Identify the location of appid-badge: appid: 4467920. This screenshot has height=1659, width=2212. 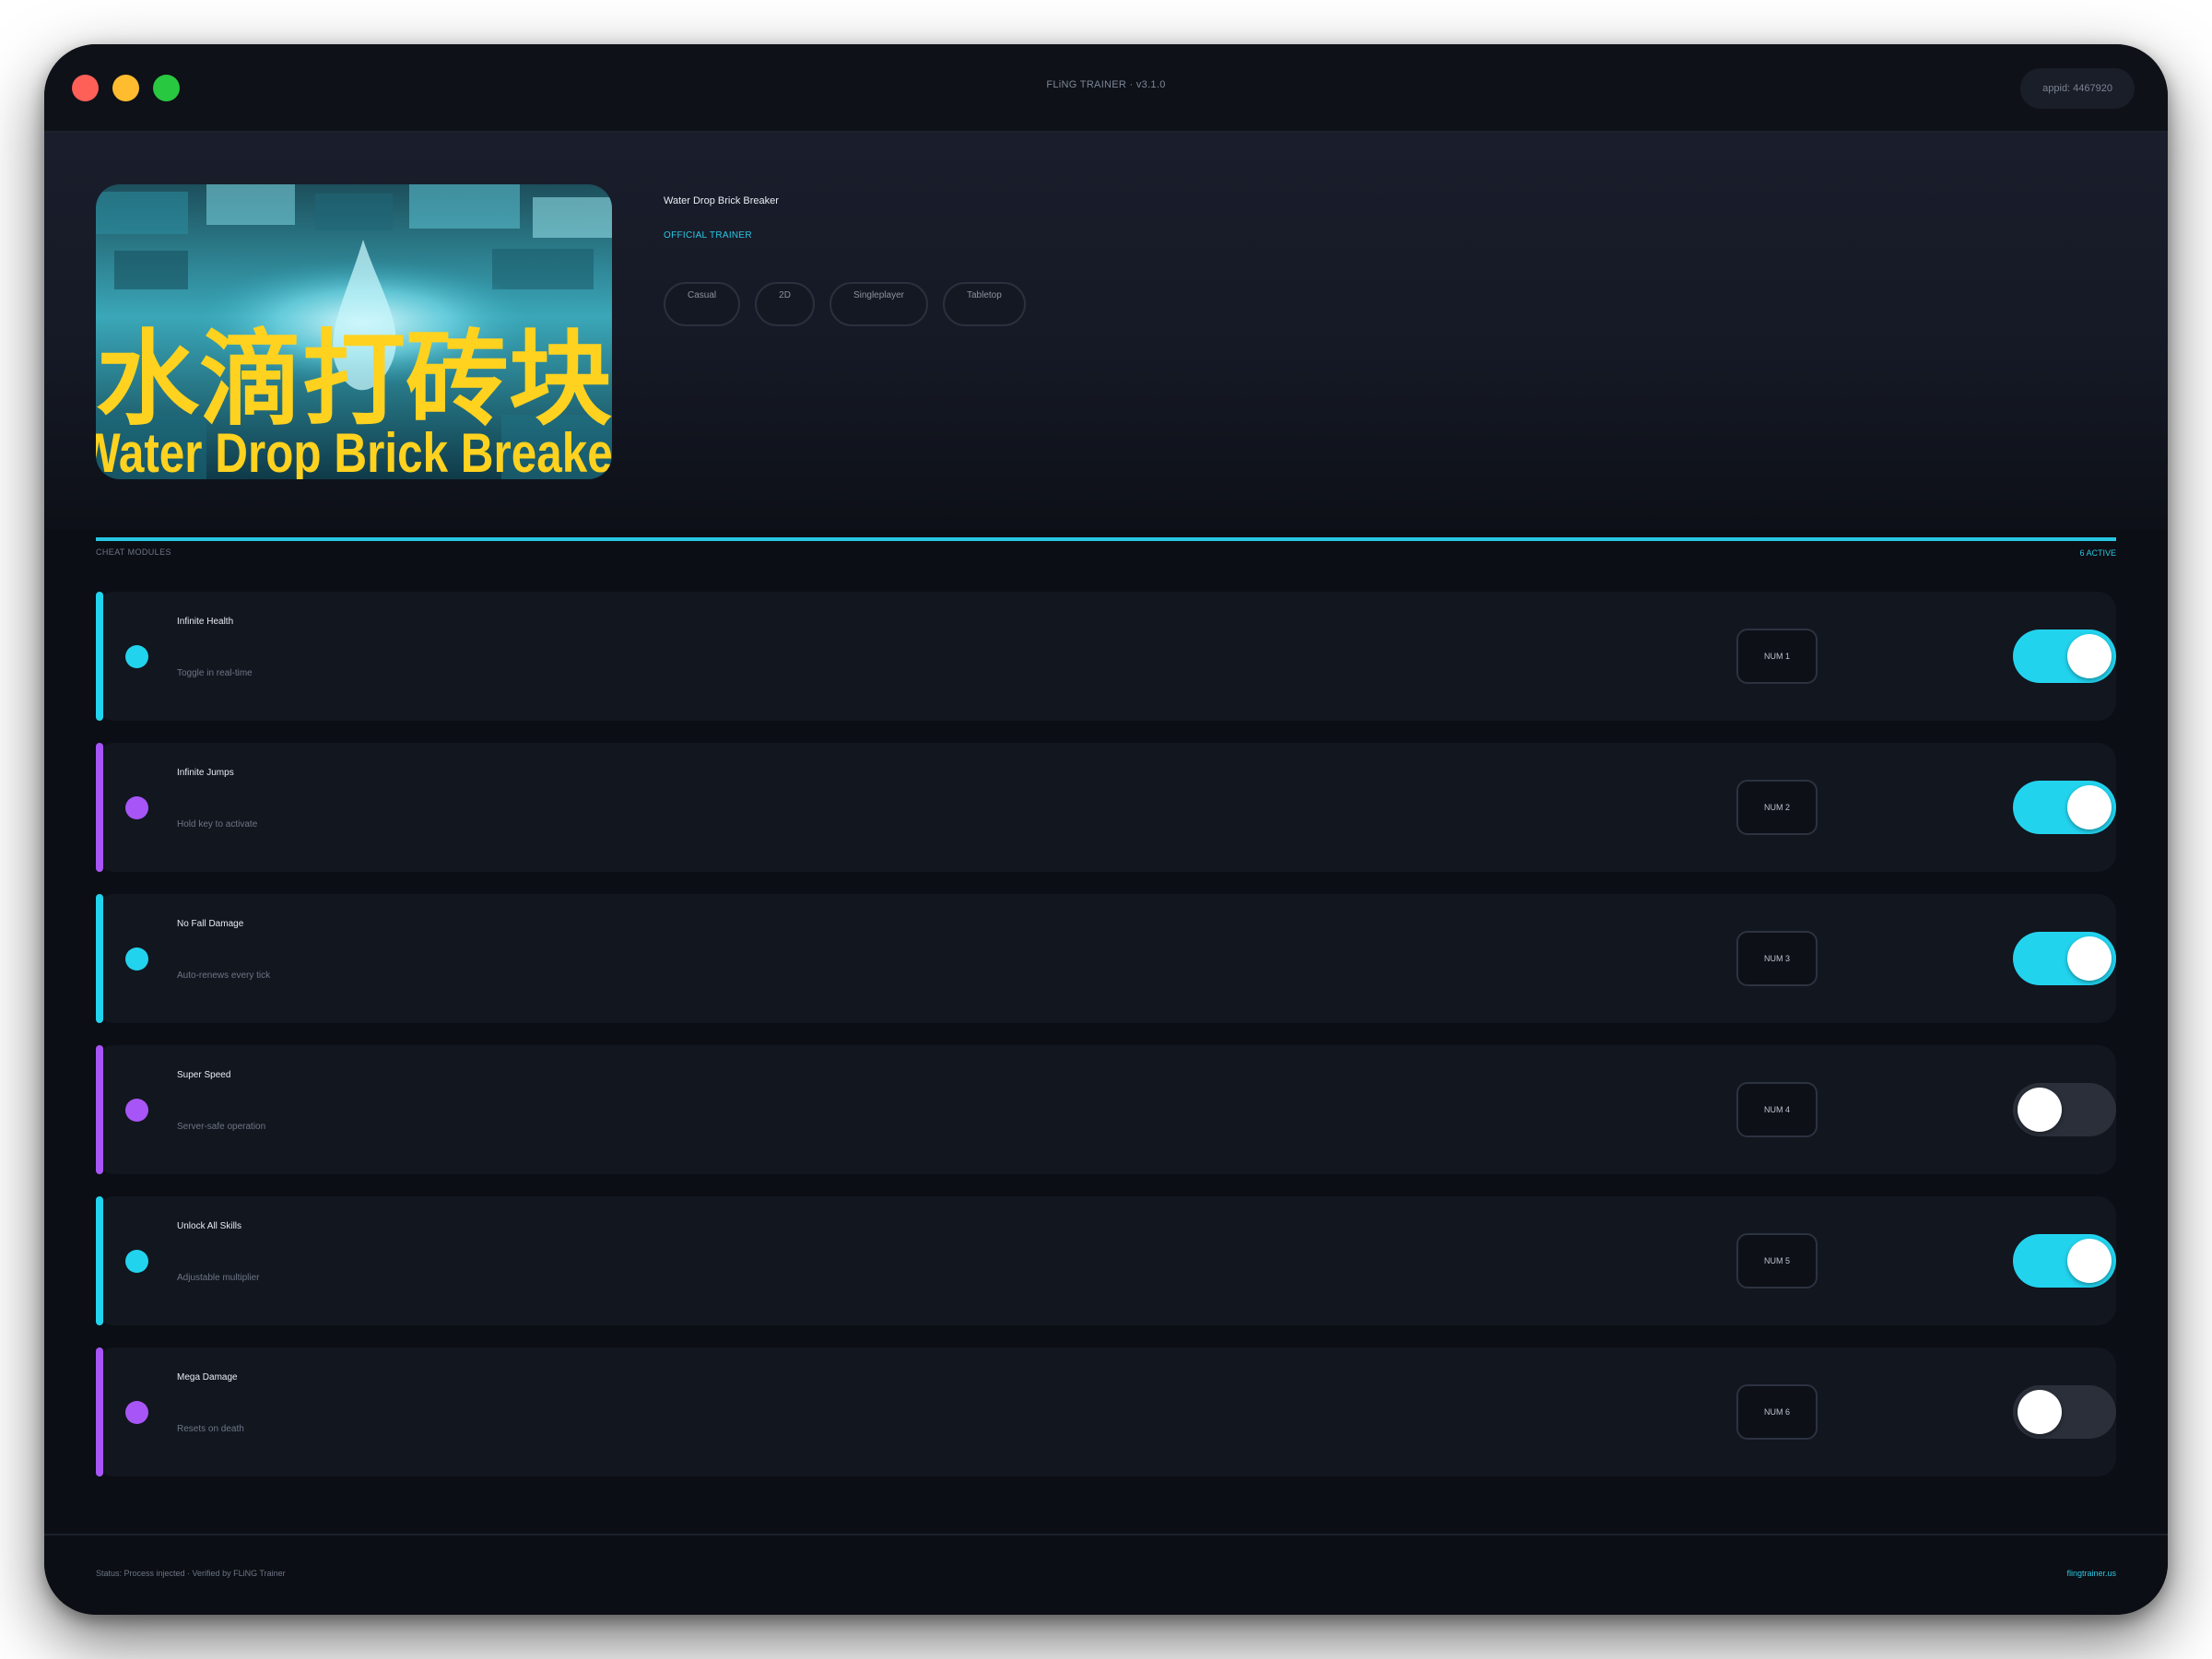
(2077, 88).